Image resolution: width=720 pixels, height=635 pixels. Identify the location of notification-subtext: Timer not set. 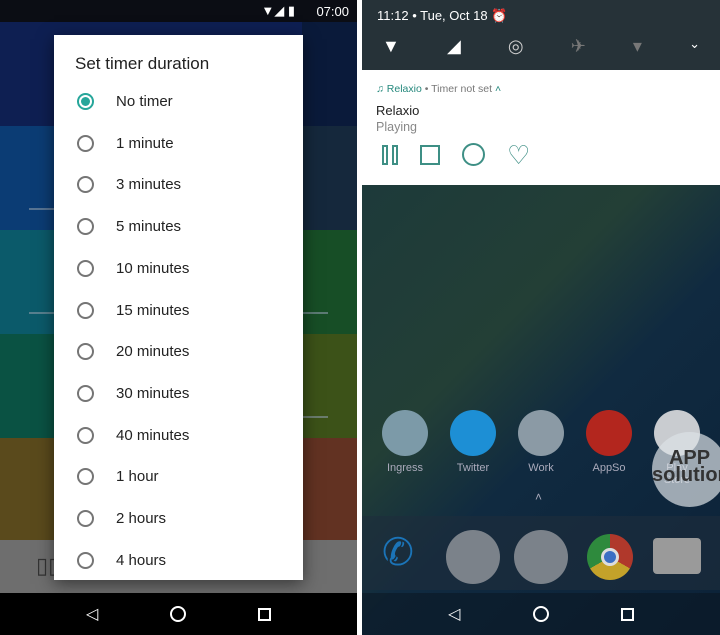
(462, 89).